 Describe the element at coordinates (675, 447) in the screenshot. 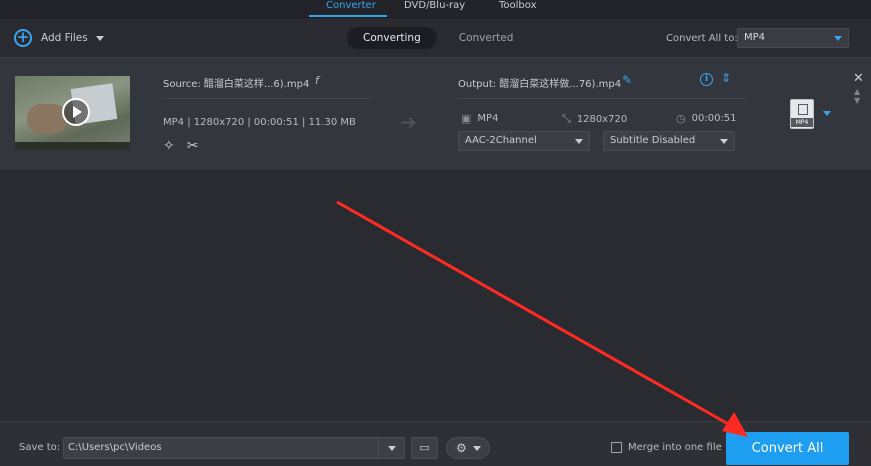

I see `merge-label: Merge into one file` at that location.